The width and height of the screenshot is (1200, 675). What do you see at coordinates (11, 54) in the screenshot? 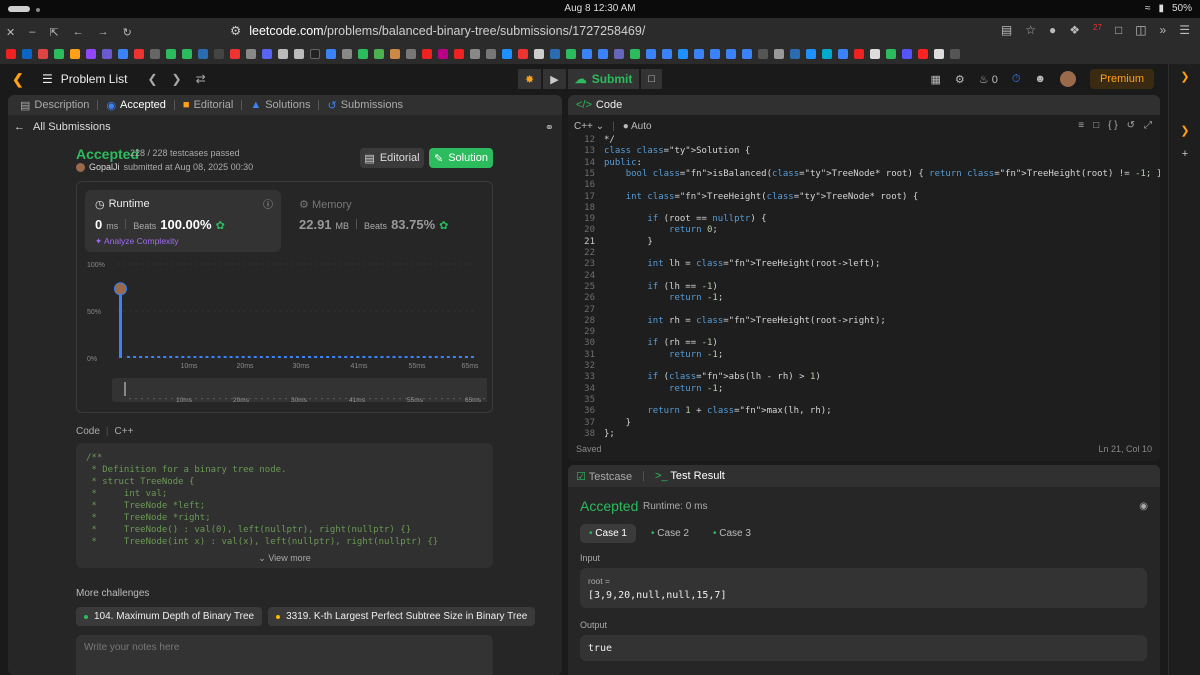
I see `bookmark-youtube-icon` at bounding box center [11, 54].